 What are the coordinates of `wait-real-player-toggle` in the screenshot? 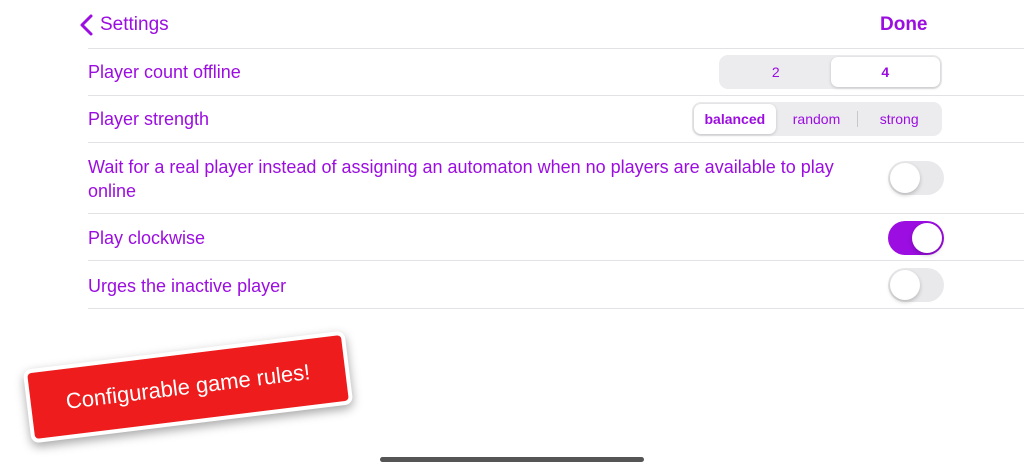 It's located at (916, 178).